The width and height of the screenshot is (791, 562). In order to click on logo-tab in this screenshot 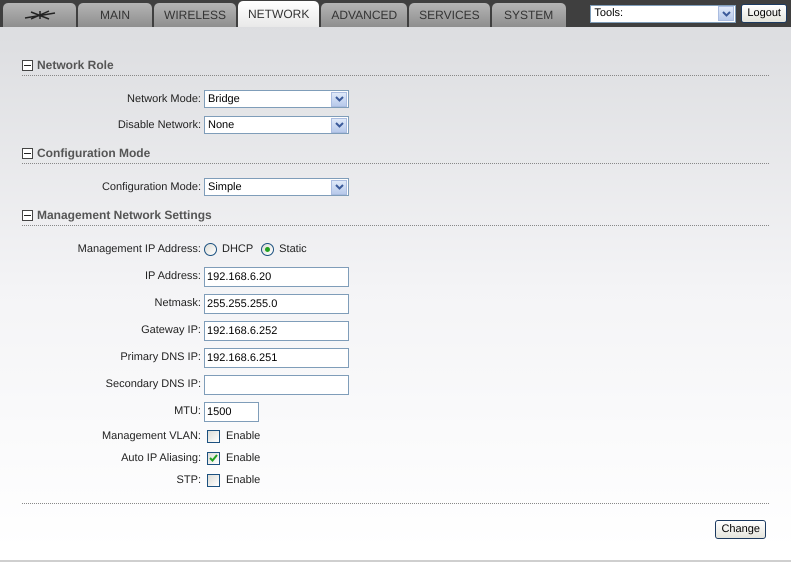, I will do `click(39, 15)`.